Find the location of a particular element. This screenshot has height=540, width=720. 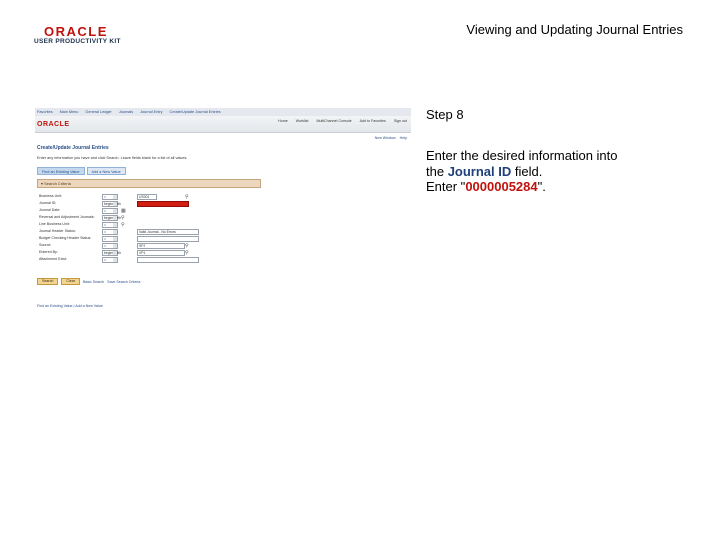

instruction-line-2-prefix: the is located at coordinates (437, 171).